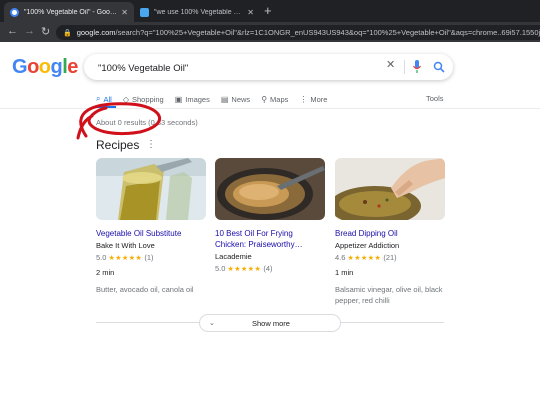  I want to click on rating-value: 4.6, so click(340, 257).